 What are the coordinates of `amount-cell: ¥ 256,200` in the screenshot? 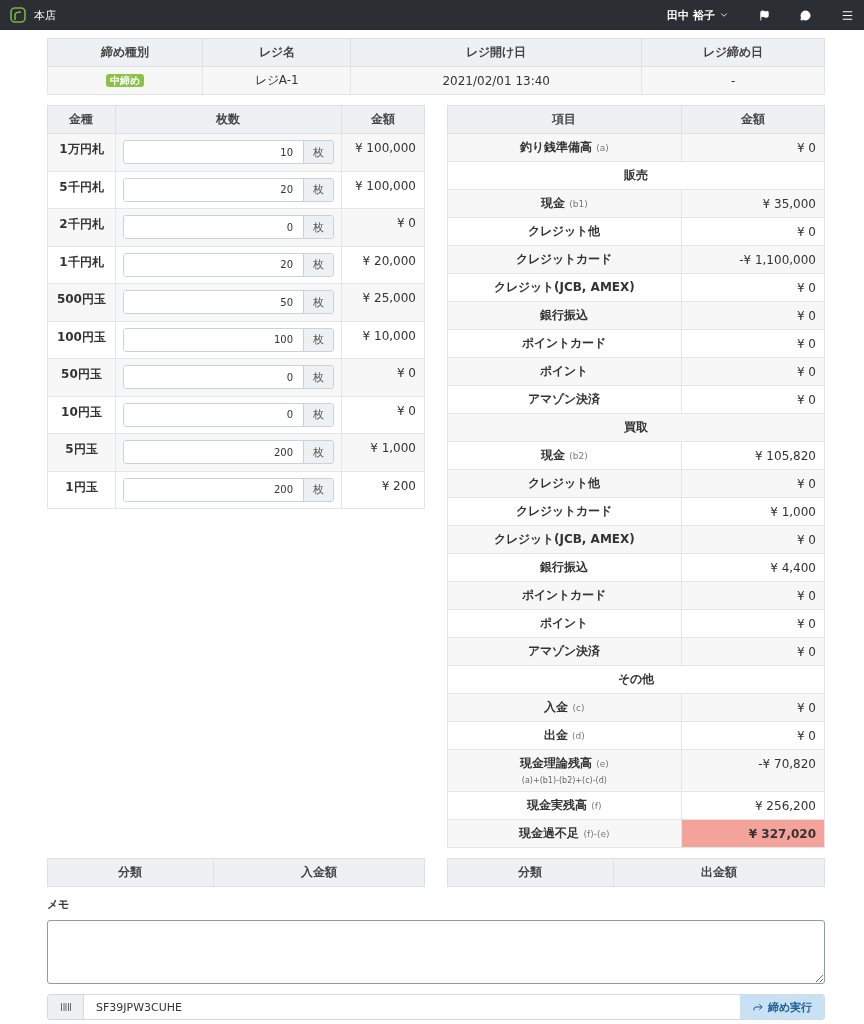 It's located at (753, 805).